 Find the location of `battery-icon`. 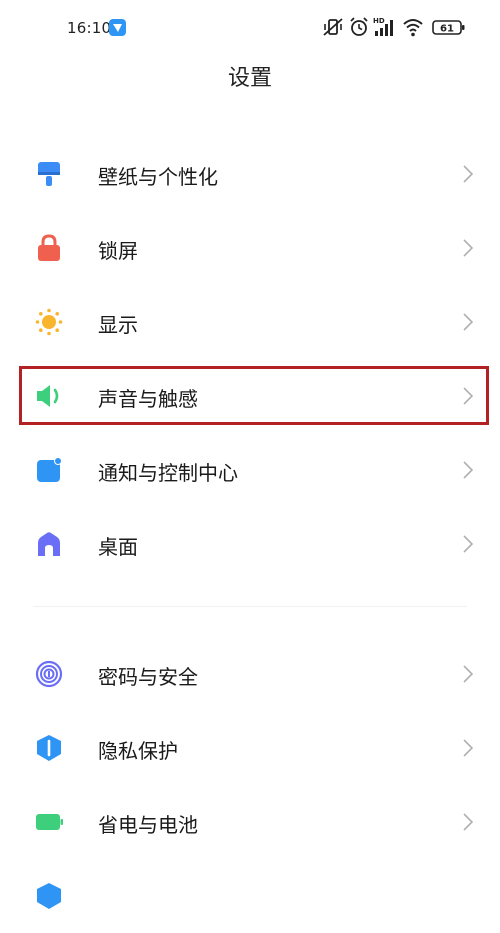

battery-icon is located at coordinates (49, 822).